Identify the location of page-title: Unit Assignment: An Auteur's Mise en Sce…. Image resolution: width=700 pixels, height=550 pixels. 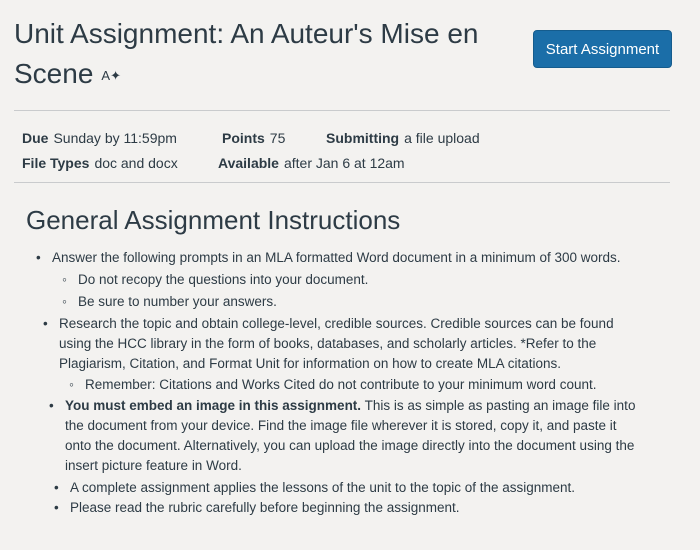
(254, 55).